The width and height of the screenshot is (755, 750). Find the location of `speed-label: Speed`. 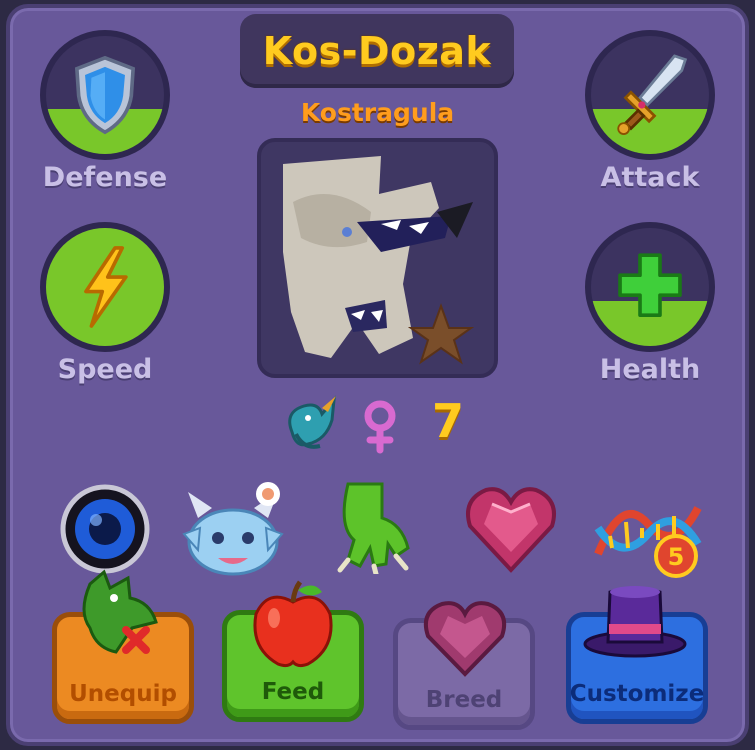

speed-label: Speed is located at coordinates (105, 369).